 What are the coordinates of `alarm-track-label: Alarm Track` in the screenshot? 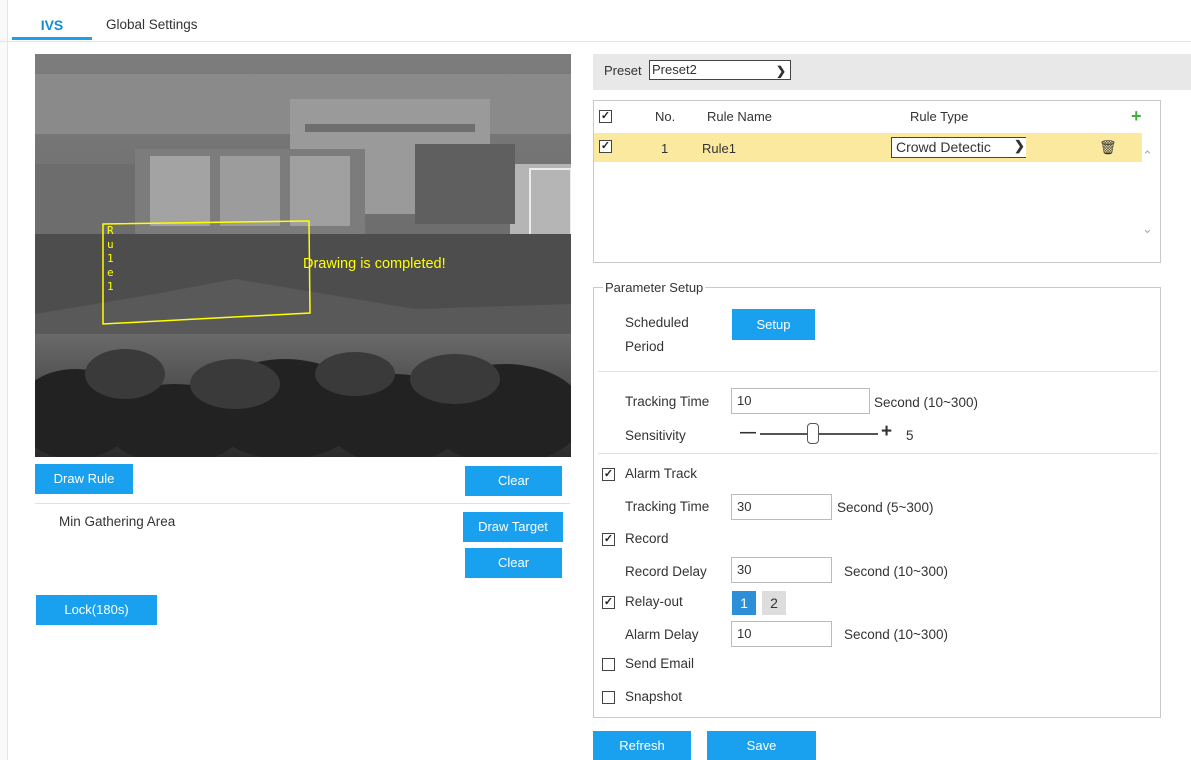 It's located at (661, 473).